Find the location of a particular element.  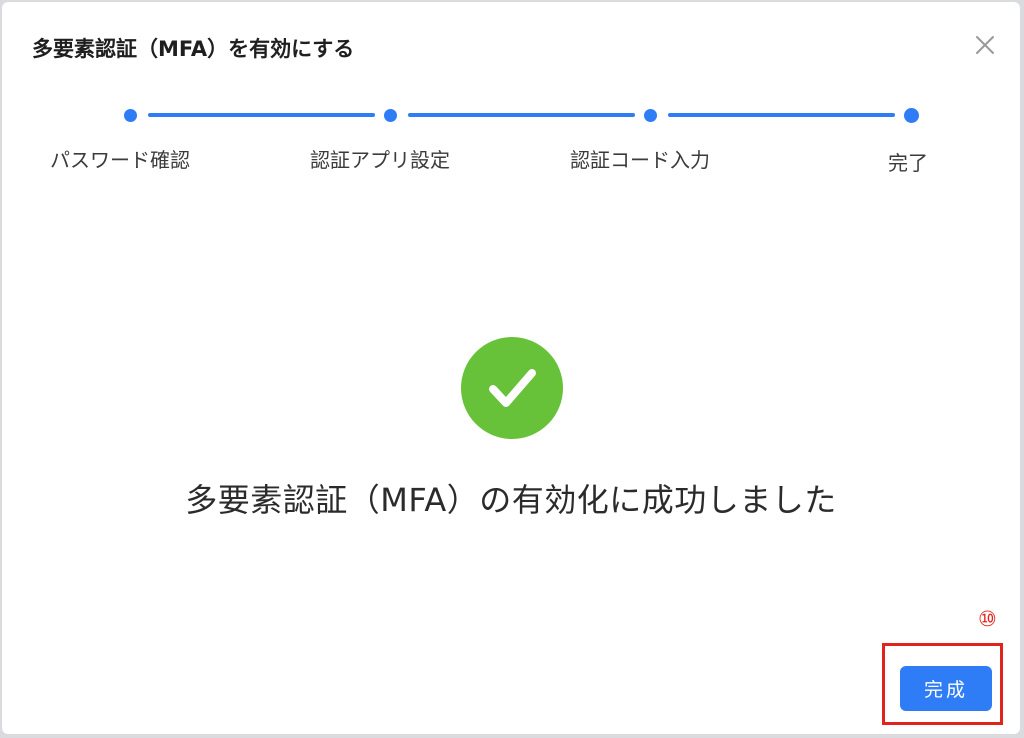

done-button: 完成 is located at coordinates (946, 688).